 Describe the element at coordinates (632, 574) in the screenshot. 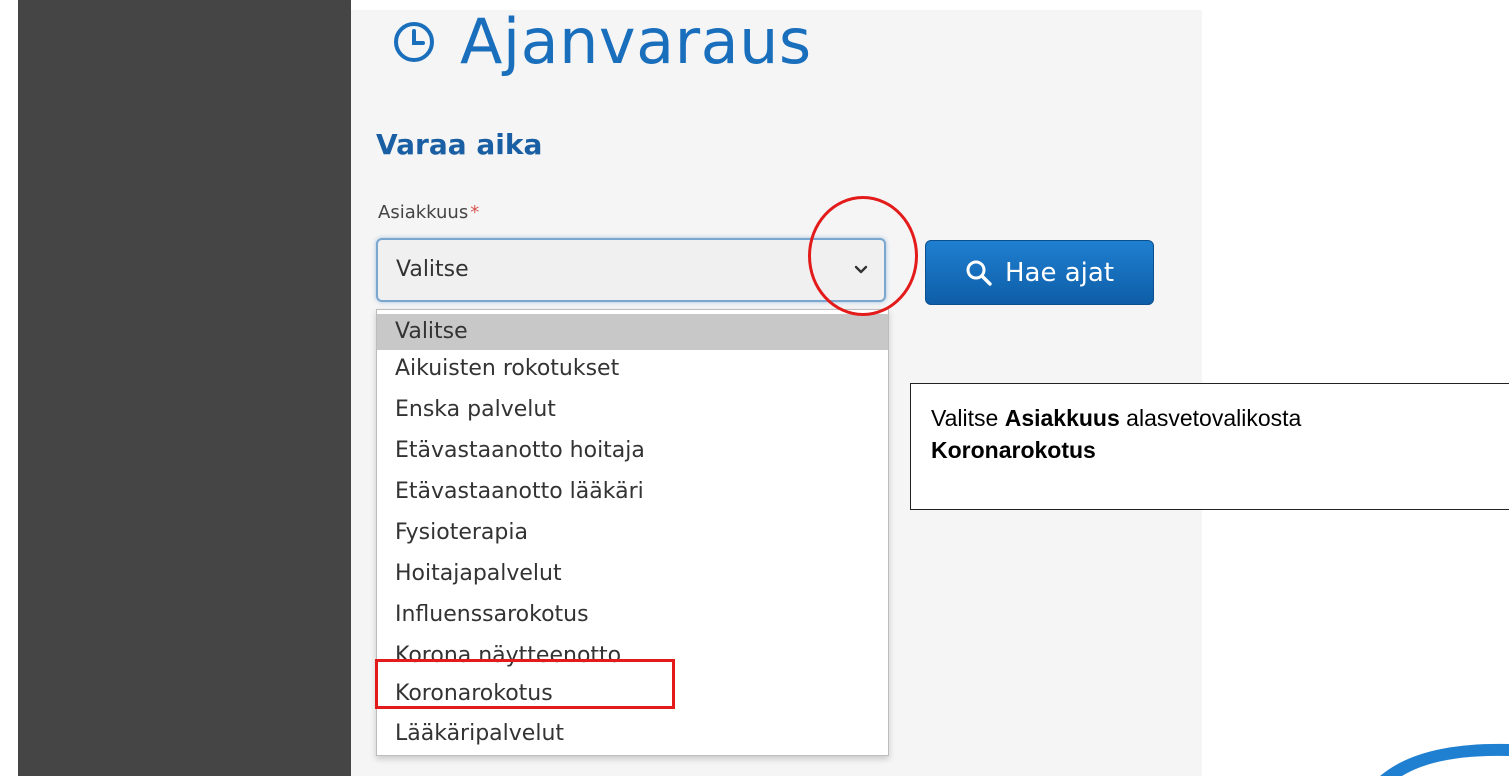

I see `dropdown-option: Hoitajapalvelut` at that location.